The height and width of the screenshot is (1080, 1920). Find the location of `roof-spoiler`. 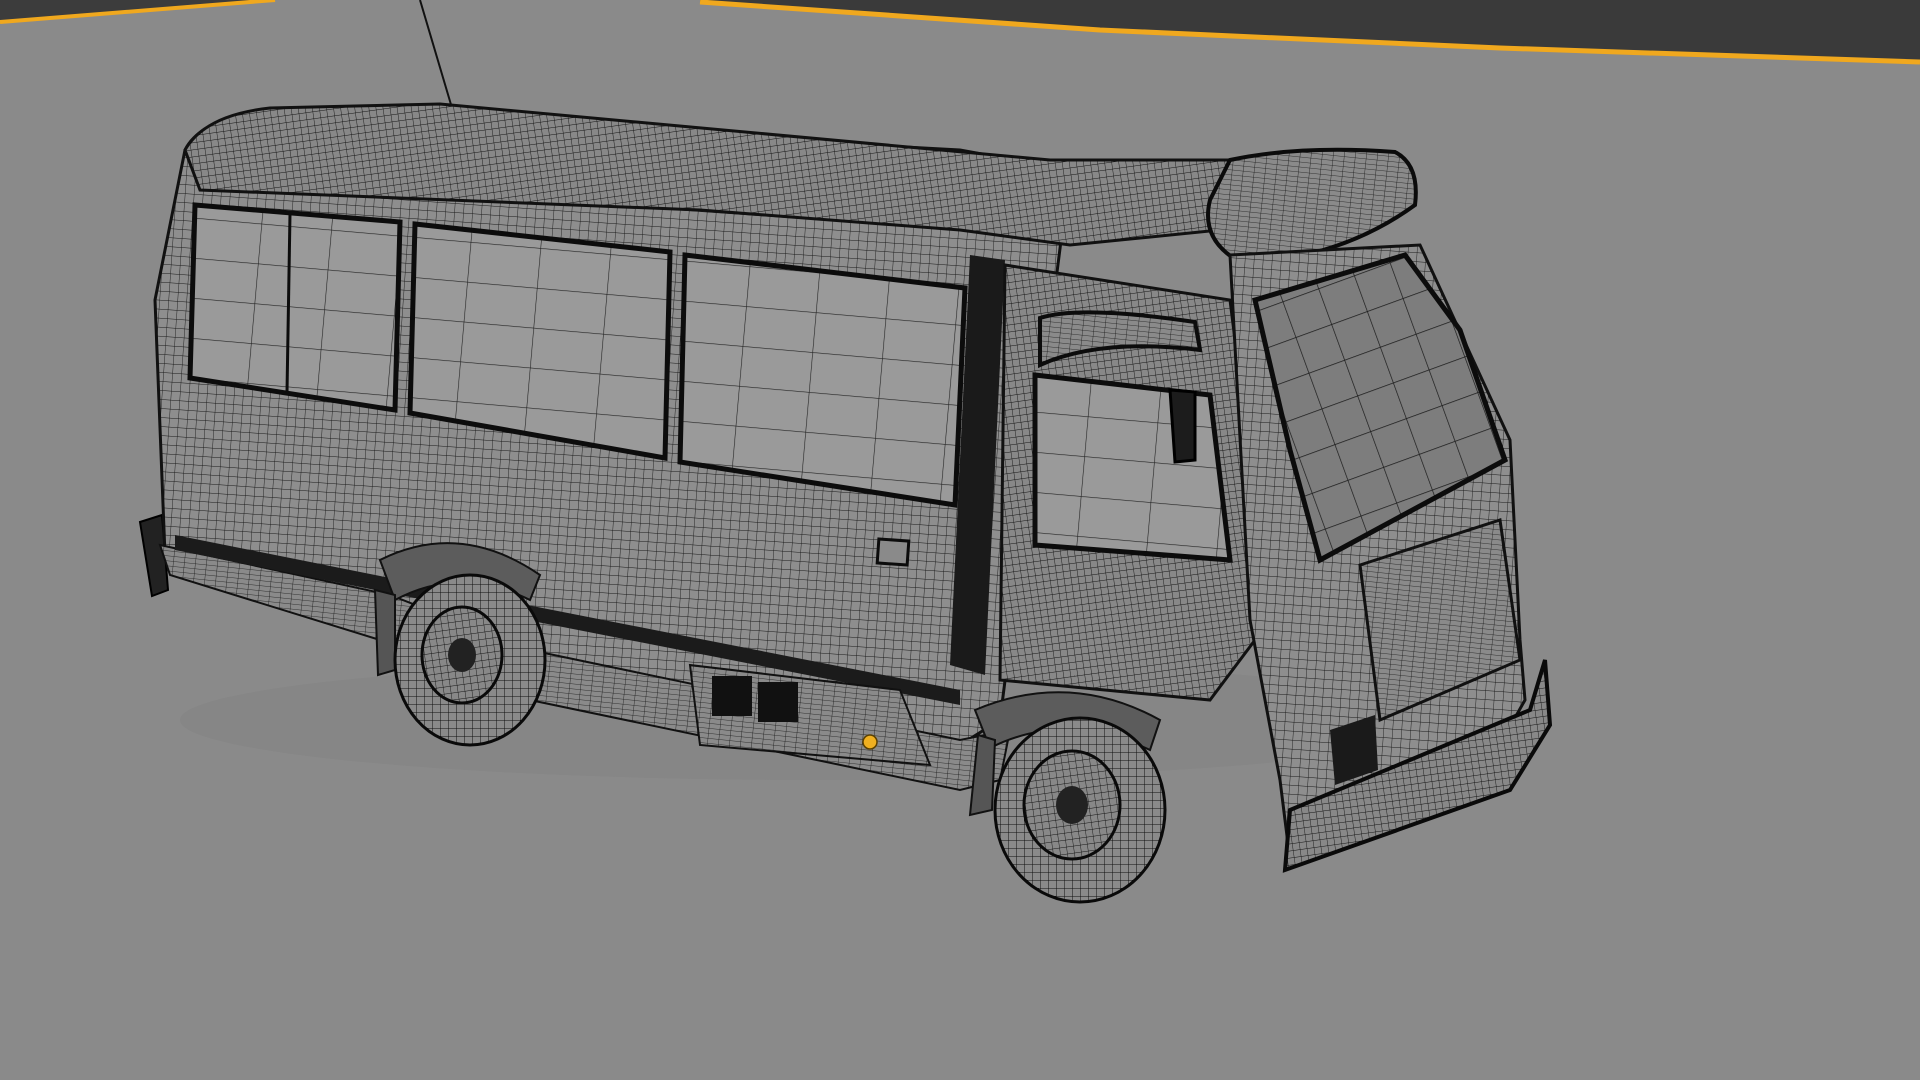

roof-spoiler is located at coordinates (1312, 206).